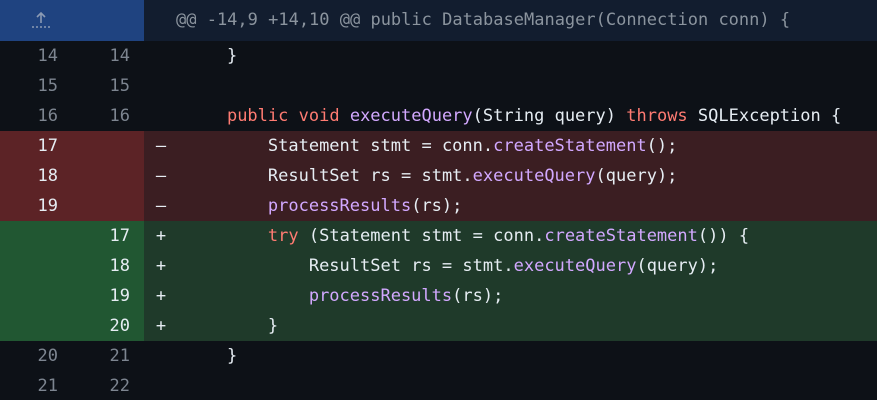  Describe the element at coordinates (108, 266) in the screenshot. I see `new-line-number: 18` at that location.